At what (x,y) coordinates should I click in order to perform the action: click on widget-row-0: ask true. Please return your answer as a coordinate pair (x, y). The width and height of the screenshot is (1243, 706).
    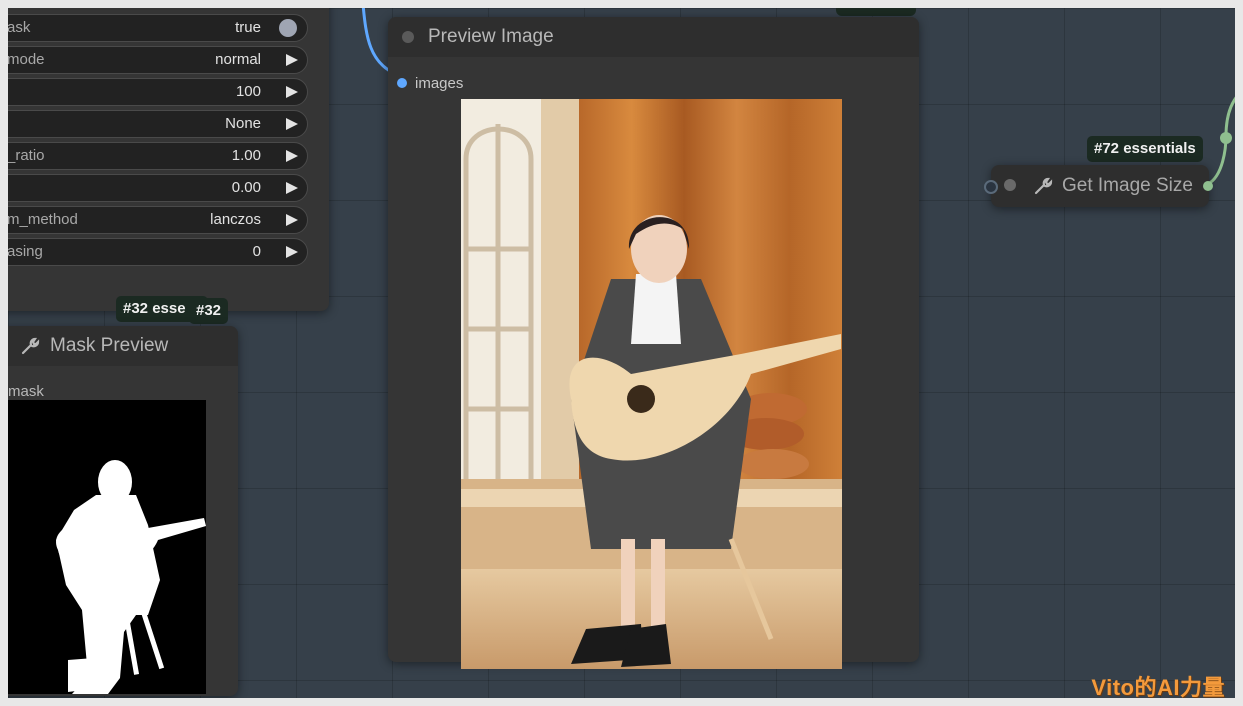
    Looking at the image, I should click on (158, 28).